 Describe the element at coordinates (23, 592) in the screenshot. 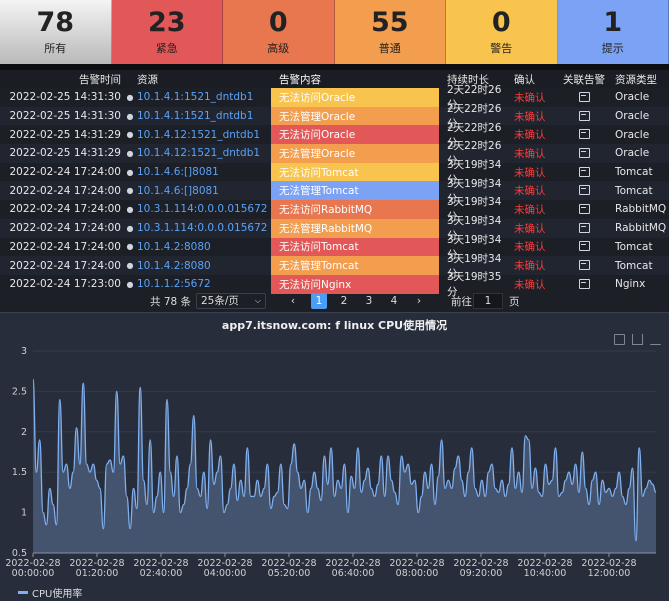

I see `legend-swatch` at that location.